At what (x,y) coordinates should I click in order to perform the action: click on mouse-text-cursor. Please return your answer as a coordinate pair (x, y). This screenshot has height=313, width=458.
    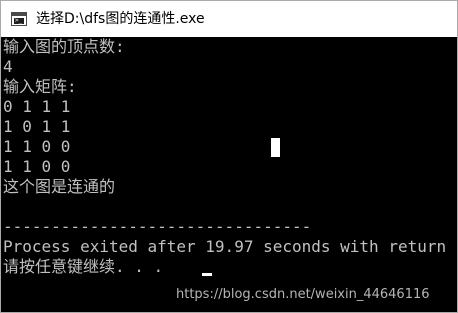
    Looking at the image, I should click on (275, 147).